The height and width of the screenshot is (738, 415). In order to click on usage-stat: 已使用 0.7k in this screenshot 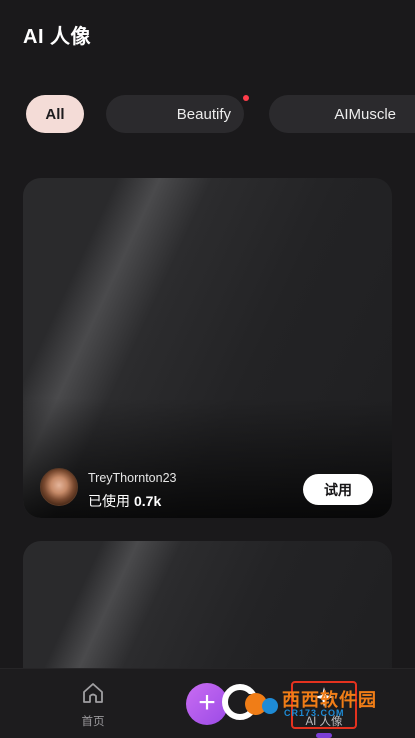, I will do `click(124, 501)`.